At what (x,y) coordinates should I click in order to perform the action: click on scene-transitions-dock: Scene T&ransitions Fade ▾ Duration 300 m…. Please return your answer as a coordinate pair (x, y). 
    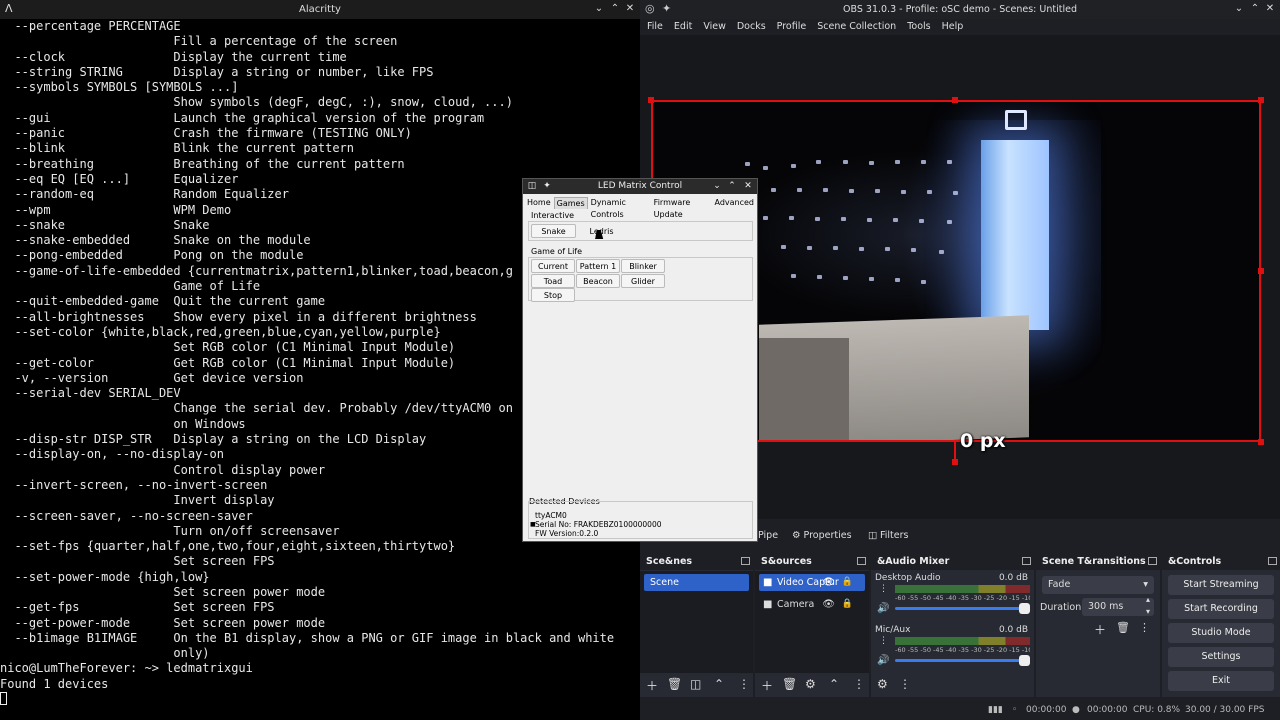
    Looking at the image, I should click on (1098, 625).